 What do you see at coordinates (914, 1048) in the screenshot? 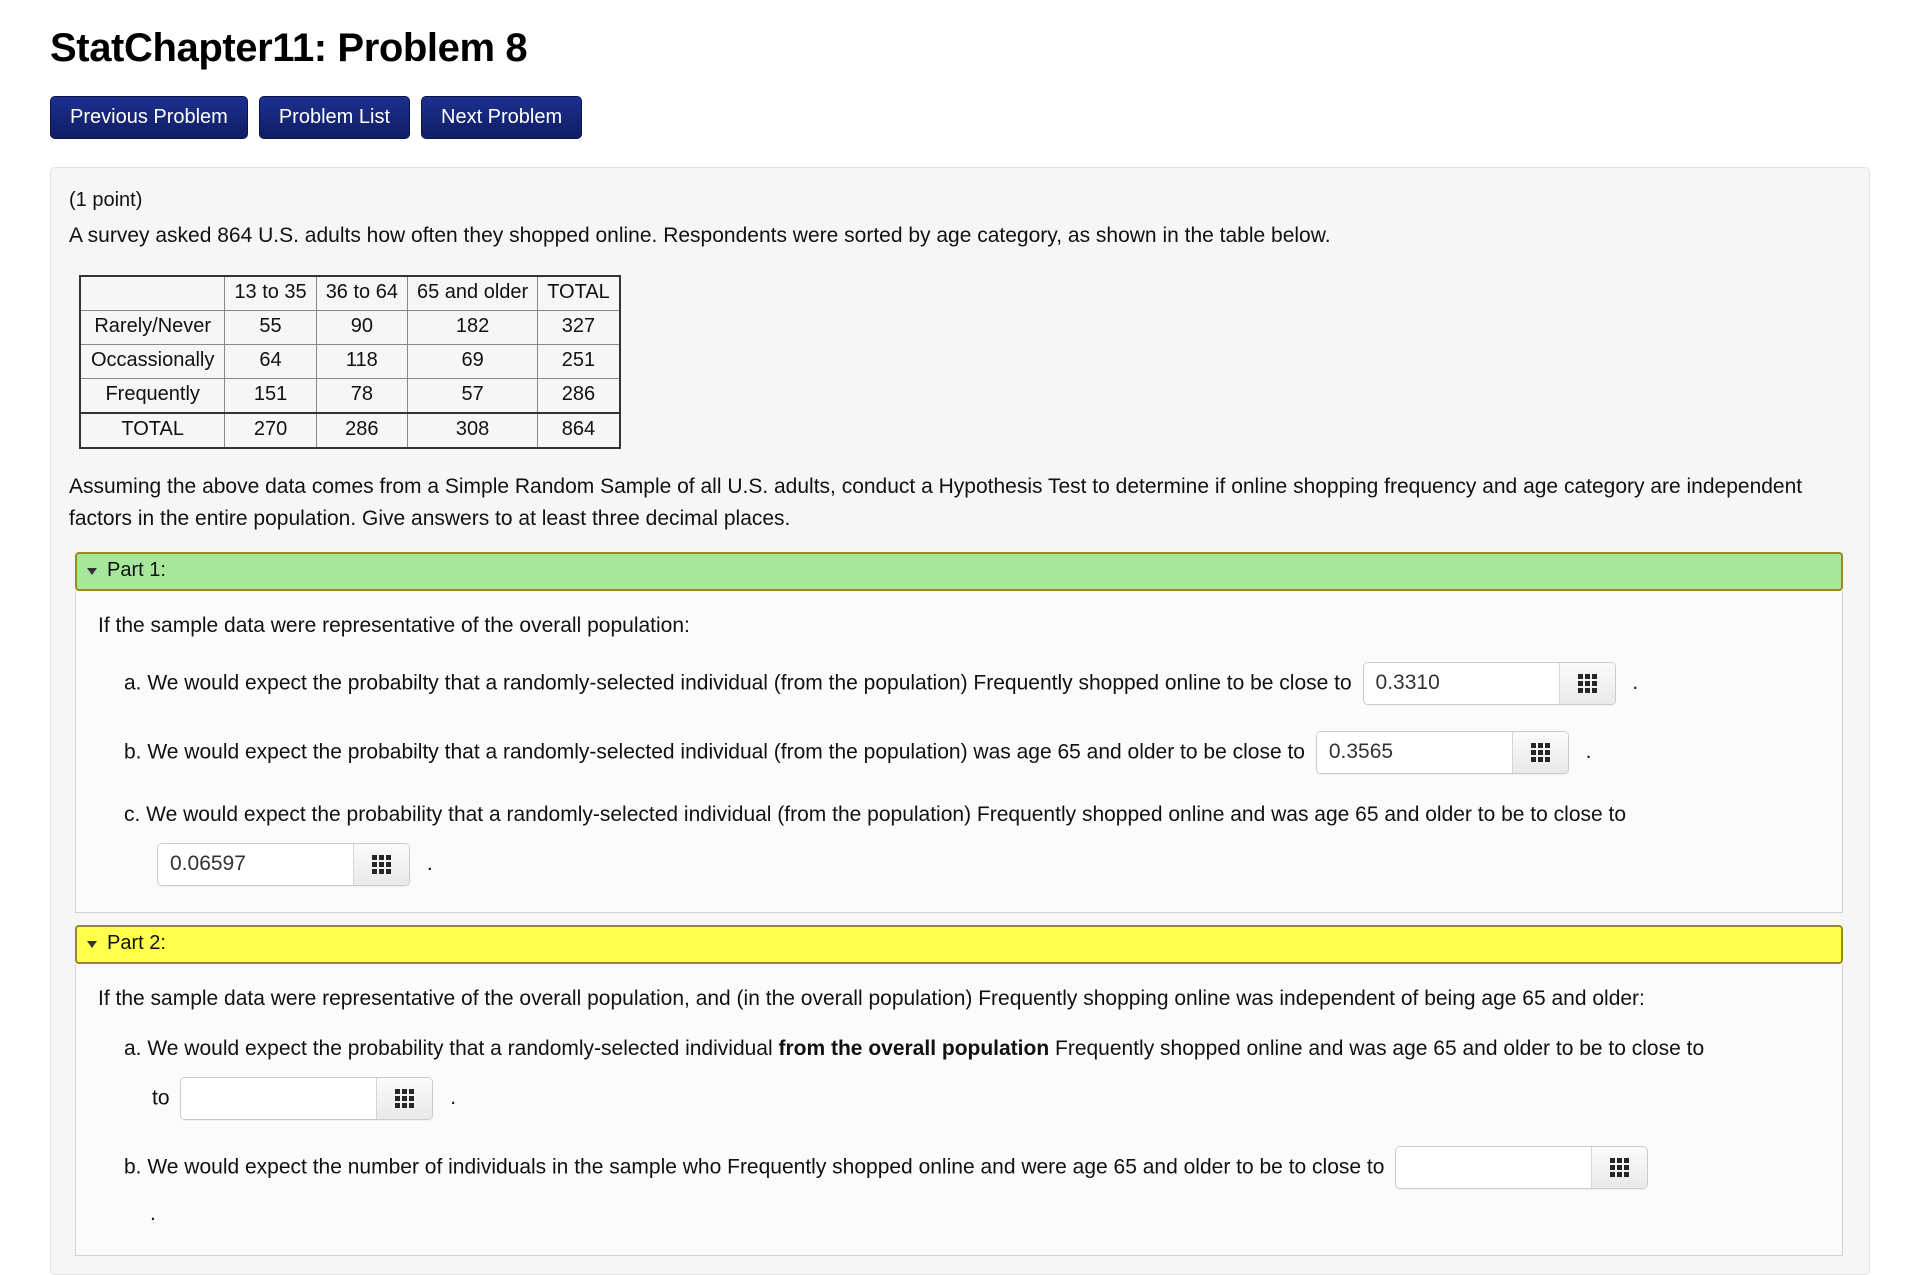
I see `part-2-question-a-emphasis: from the overall population` at bounding box center [914, 1048].